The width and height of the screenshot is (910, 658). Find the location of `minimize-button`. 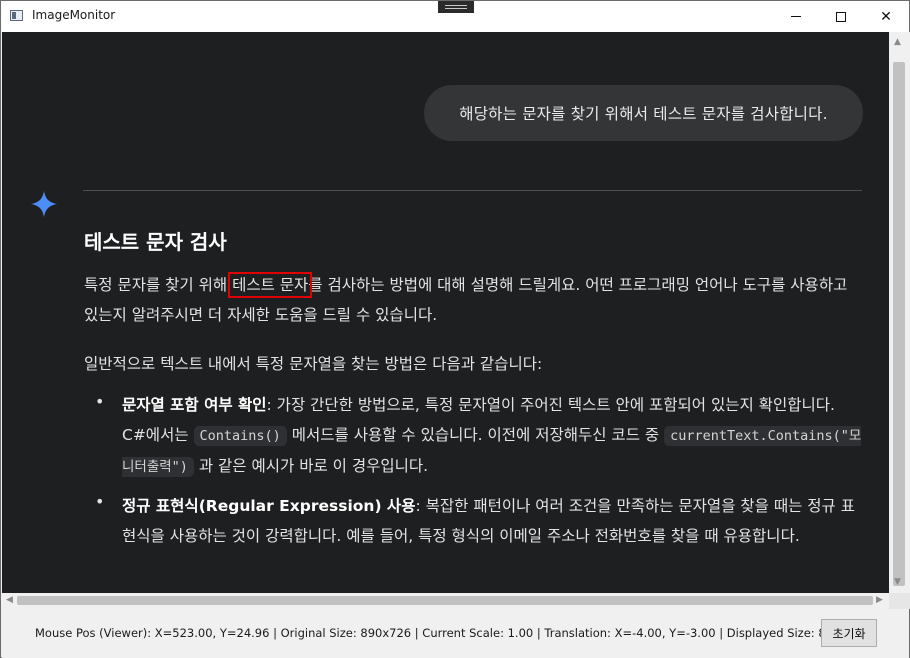

minimize-button is located at coordinates (796, 16).